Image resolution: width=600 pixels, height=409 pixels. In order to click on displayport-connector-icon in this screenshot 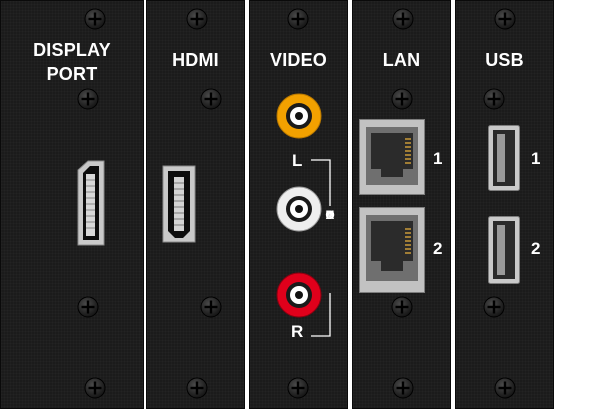, I will do `click(91, 203)`.